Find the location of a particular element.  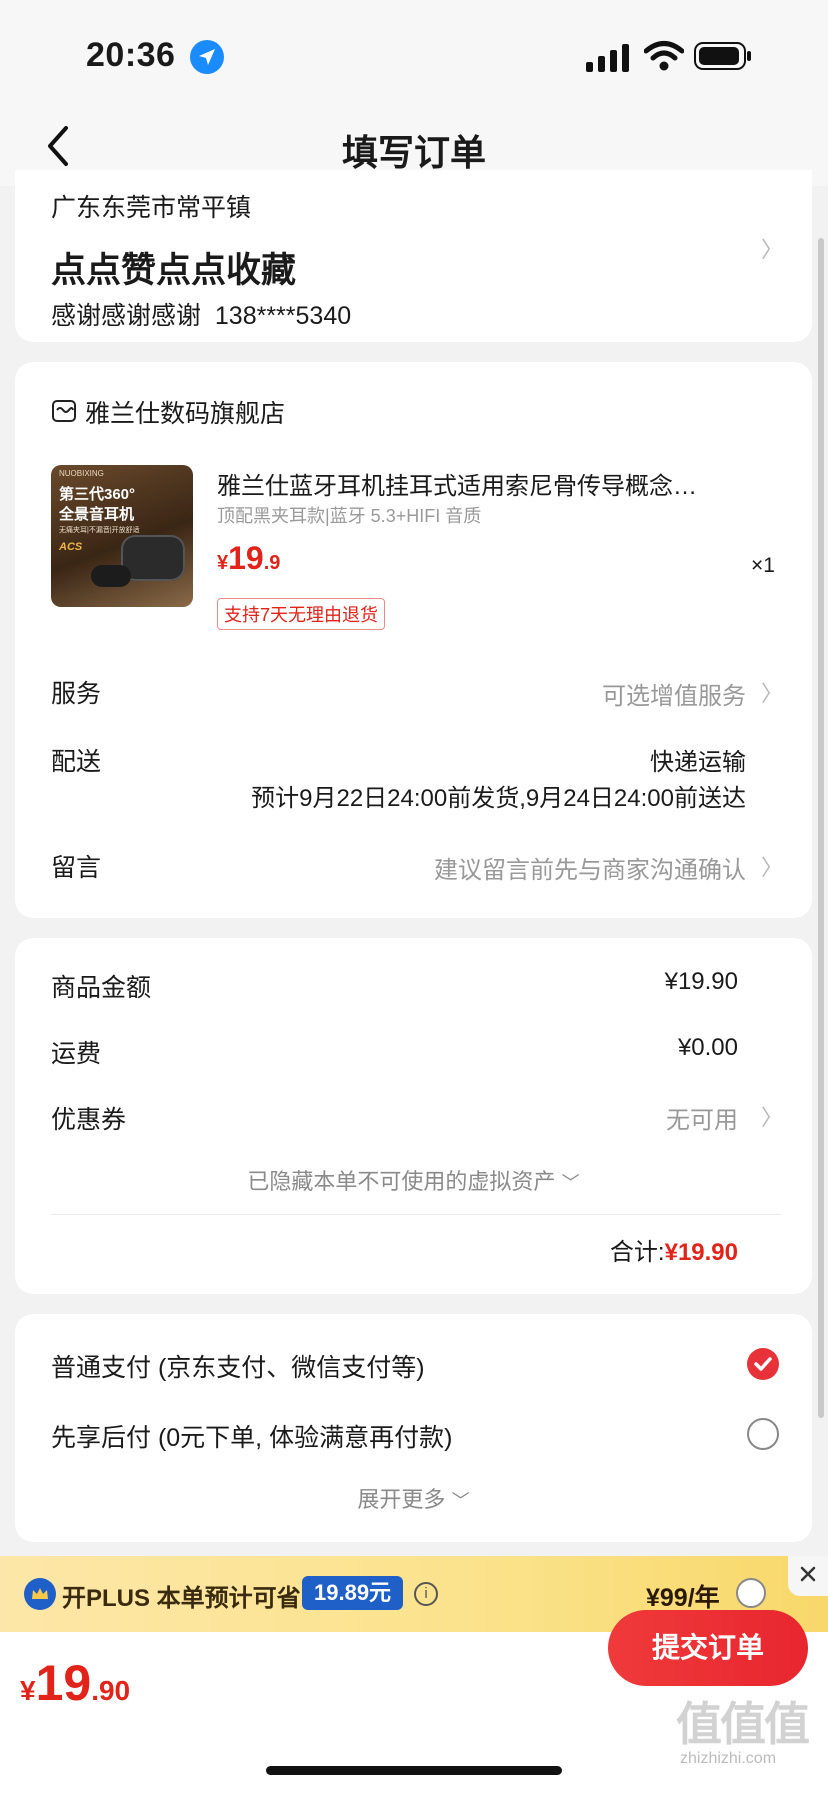

bottom-total-integer: 19 is located at coordinates (63, 1683).